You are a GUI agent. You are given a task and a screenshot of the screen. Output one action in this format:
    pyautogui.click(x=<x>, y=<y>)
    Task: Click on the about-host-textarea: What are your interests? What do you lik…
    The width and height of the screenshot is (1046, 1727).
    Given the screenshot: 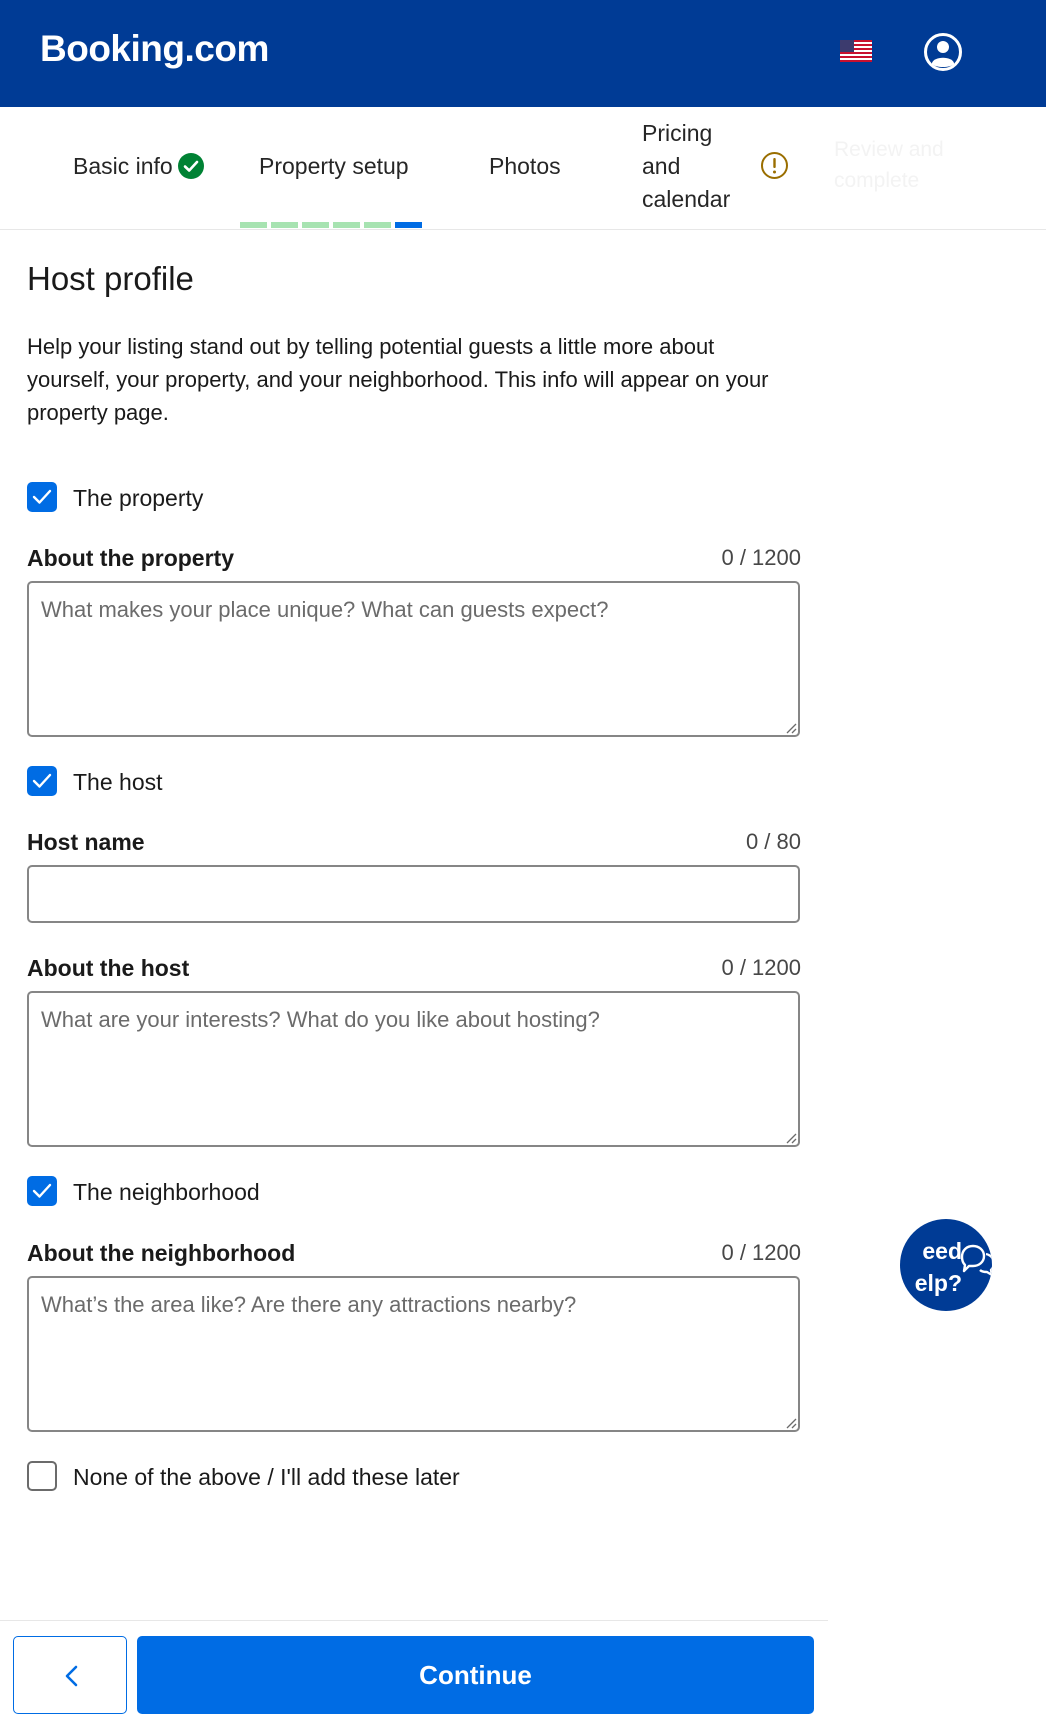 What is the action you would take?
    pyautogui.click(x=413, y=1069)
    